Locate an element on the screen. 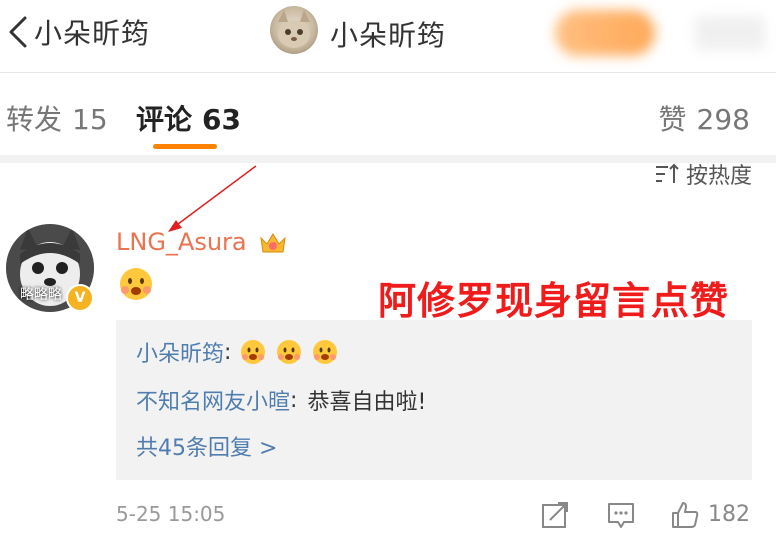 The image size is (776, 536). avatar-caption: 略略略 is located at coordinates (41, 295).